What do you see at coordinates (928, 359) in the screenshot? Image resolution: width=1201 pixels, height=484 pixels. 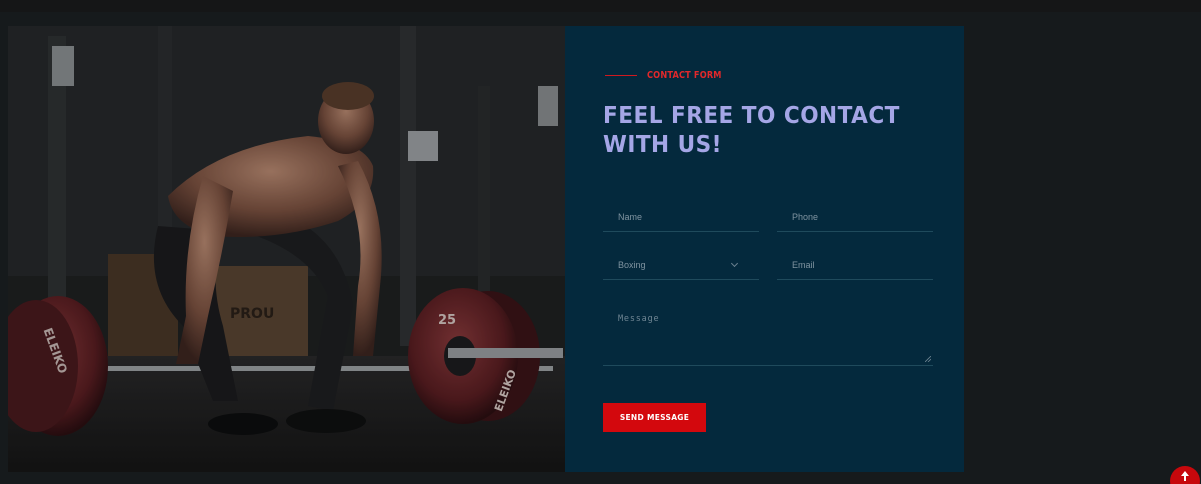 I see `resize-grip-icon` at bounding box center [928, 359].